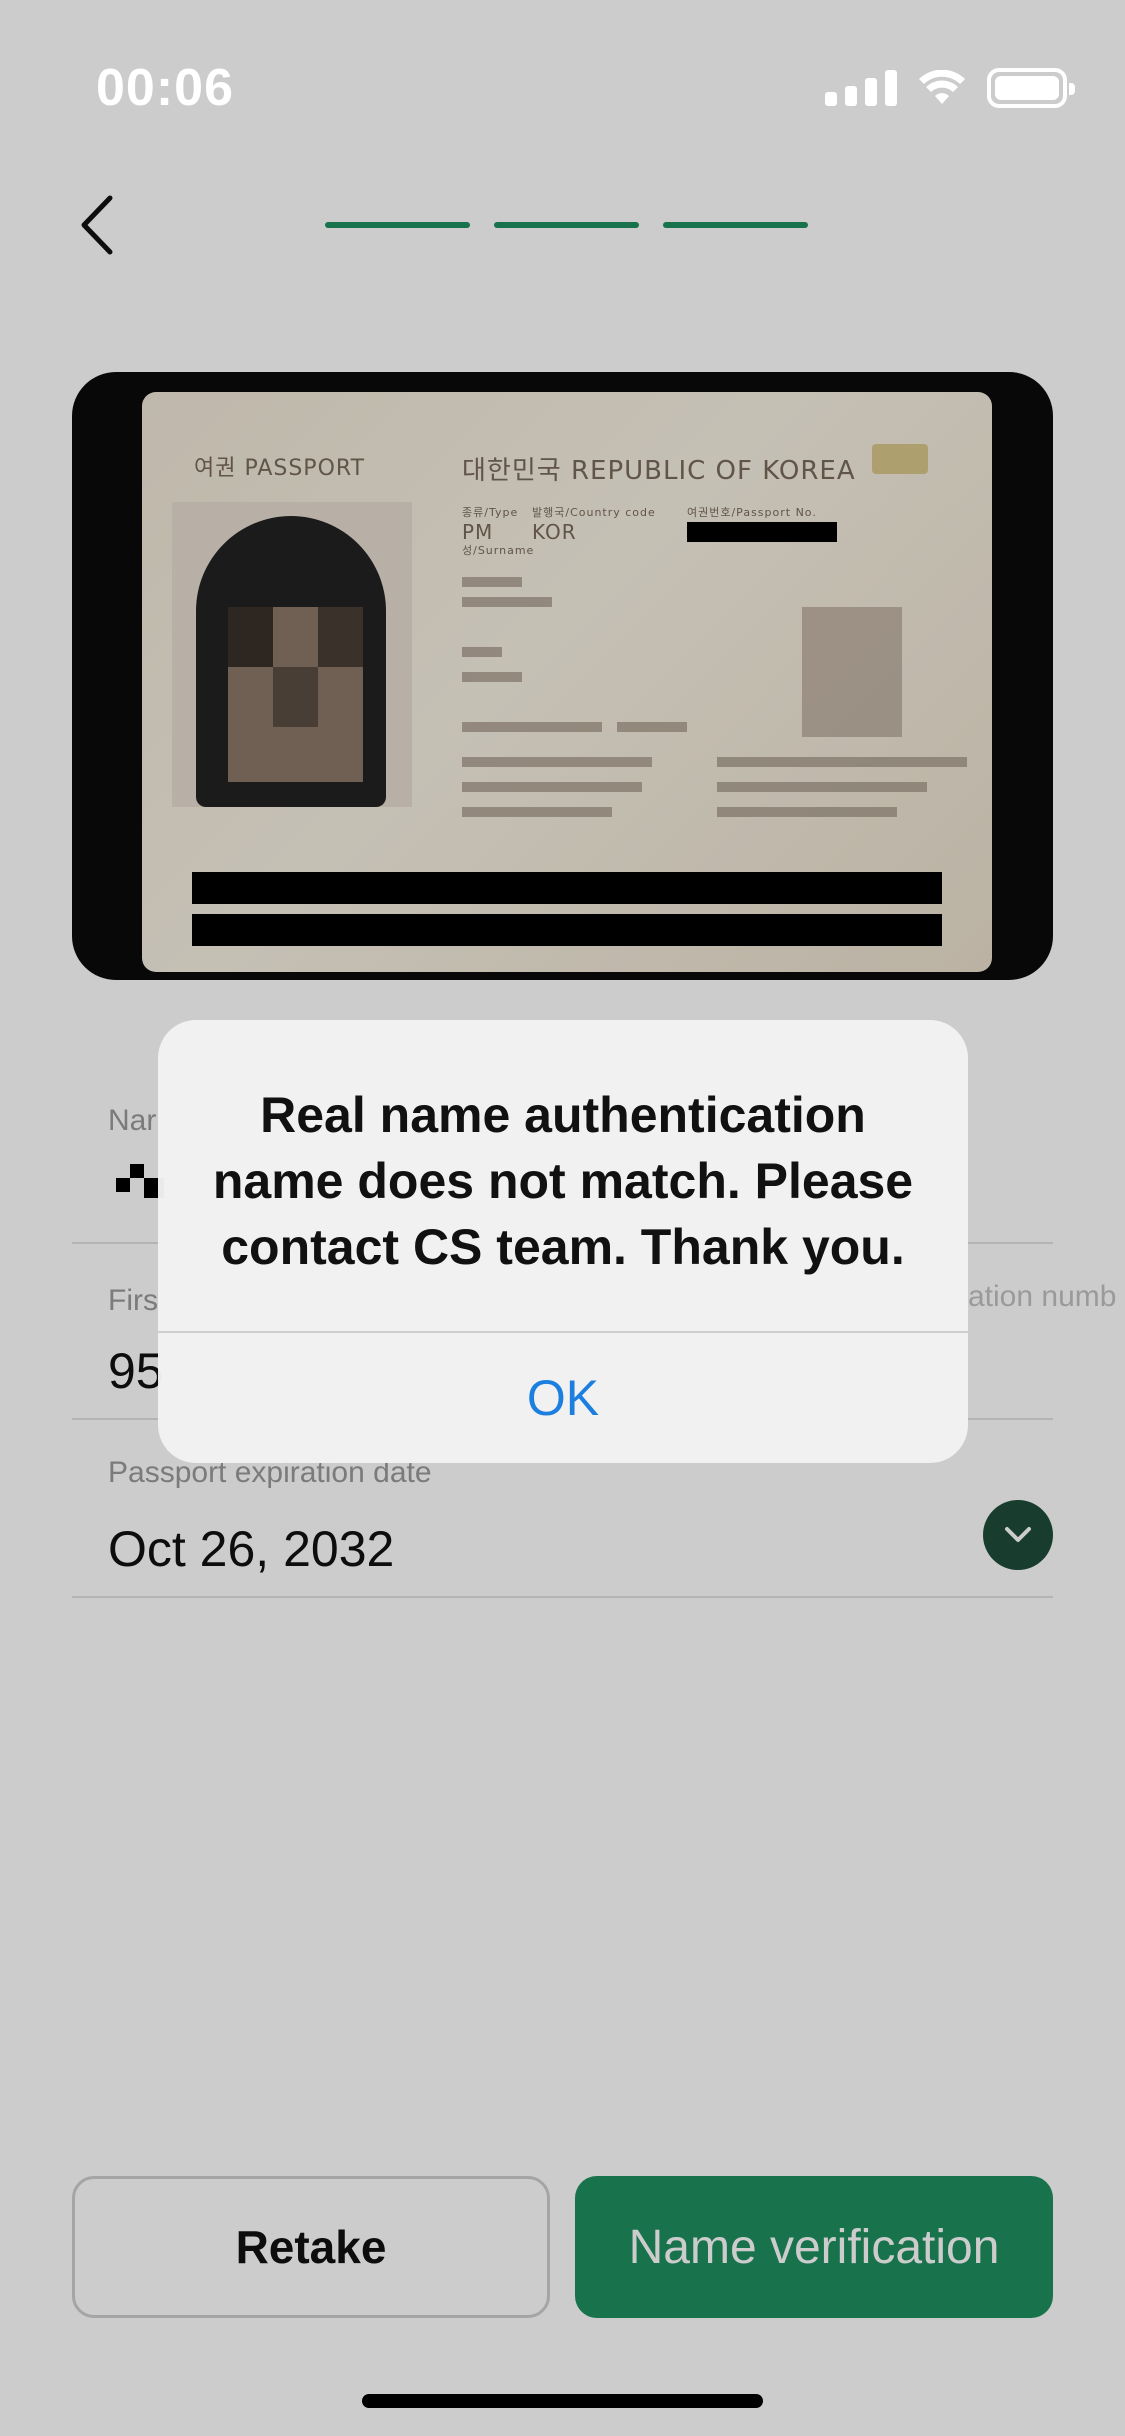  I want to click on wifi-icon, so click(942, 87).